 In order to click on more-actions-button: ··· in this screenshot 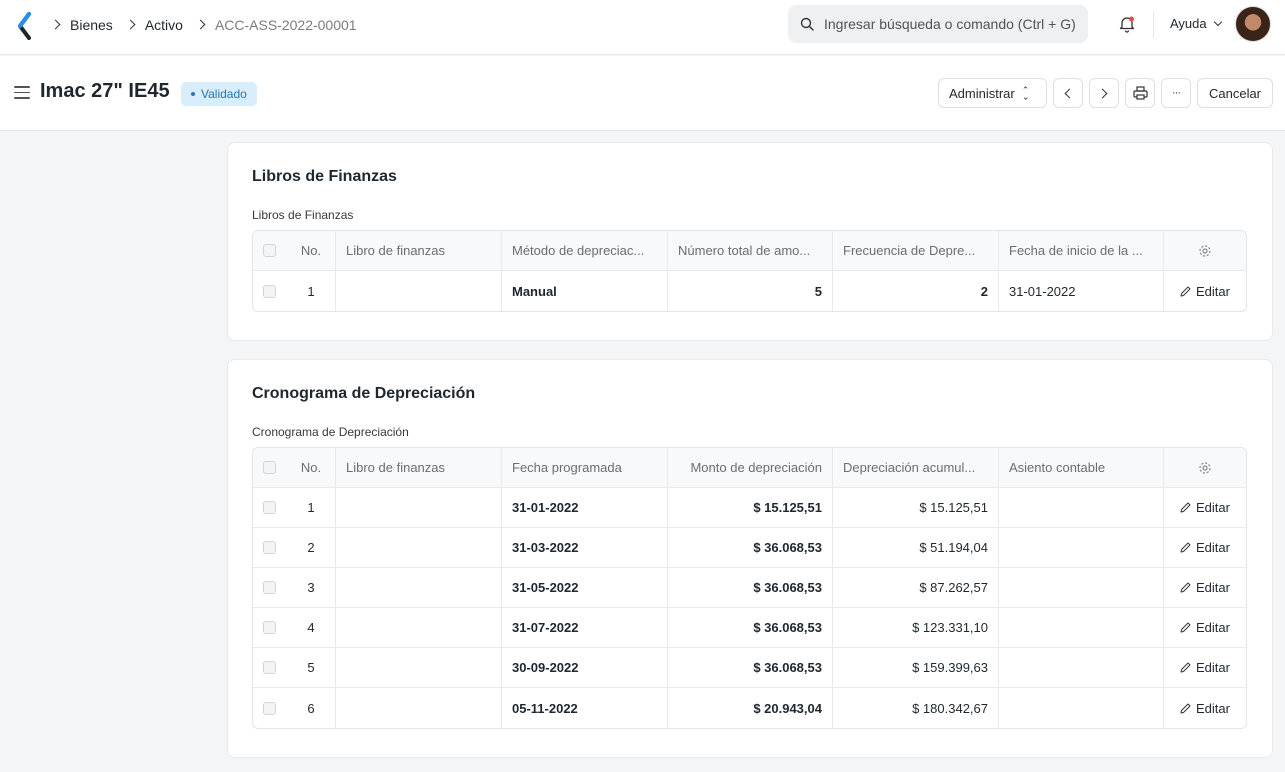, I will do `click(1176, 93)`.